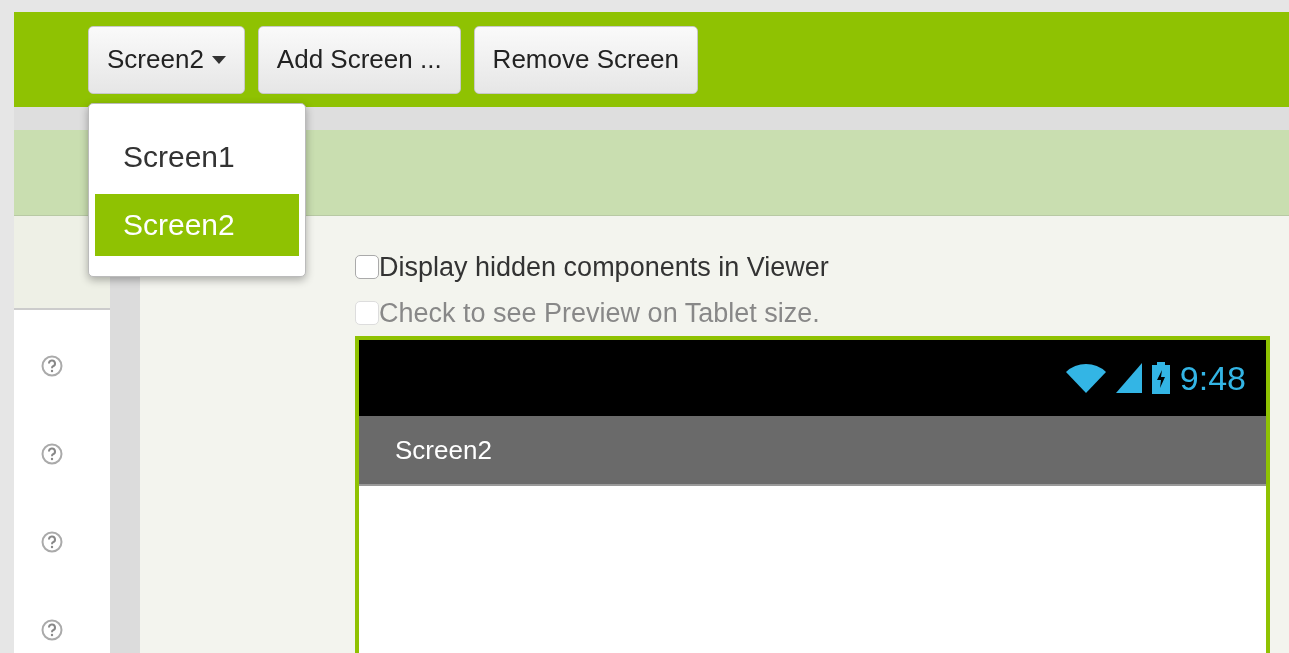 The image size is (1289, 653). What do you see at coordinates (218, 59) in the screenshot?
I see `caret-icon` at bounding box center [218, 59].